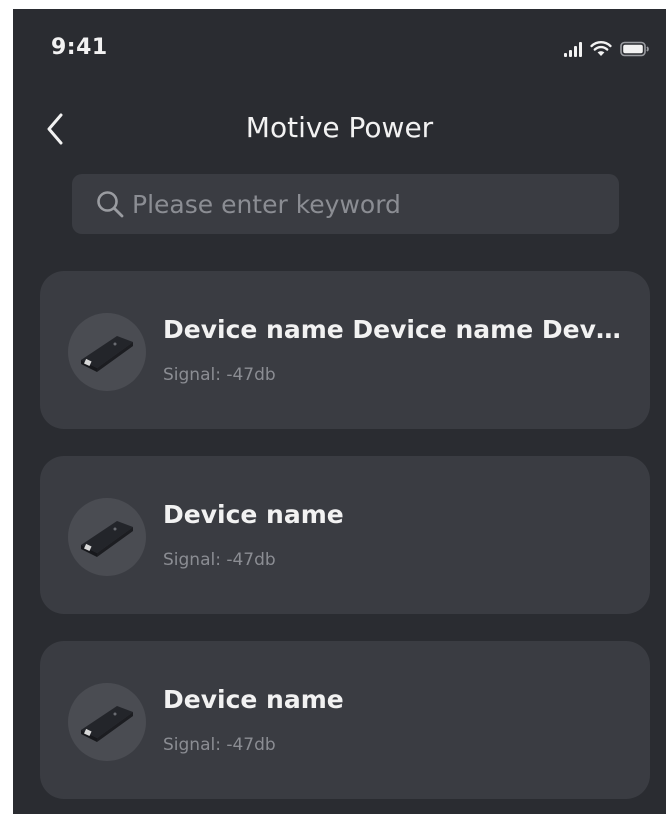 The image size is (666, 823). What do you see at coordinates (573, 49) in the screenshot?
I see `cellular-signal-icon` at bounding box center [573, 49].